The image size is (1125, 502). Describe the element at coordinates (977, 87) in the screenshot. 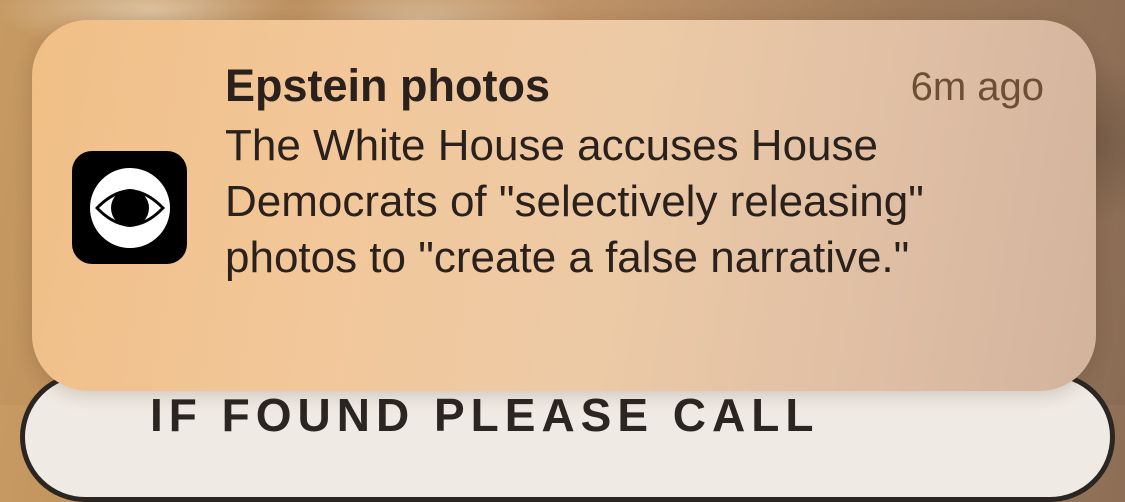

I see `notification-timestamp: 6m ago` at that location.